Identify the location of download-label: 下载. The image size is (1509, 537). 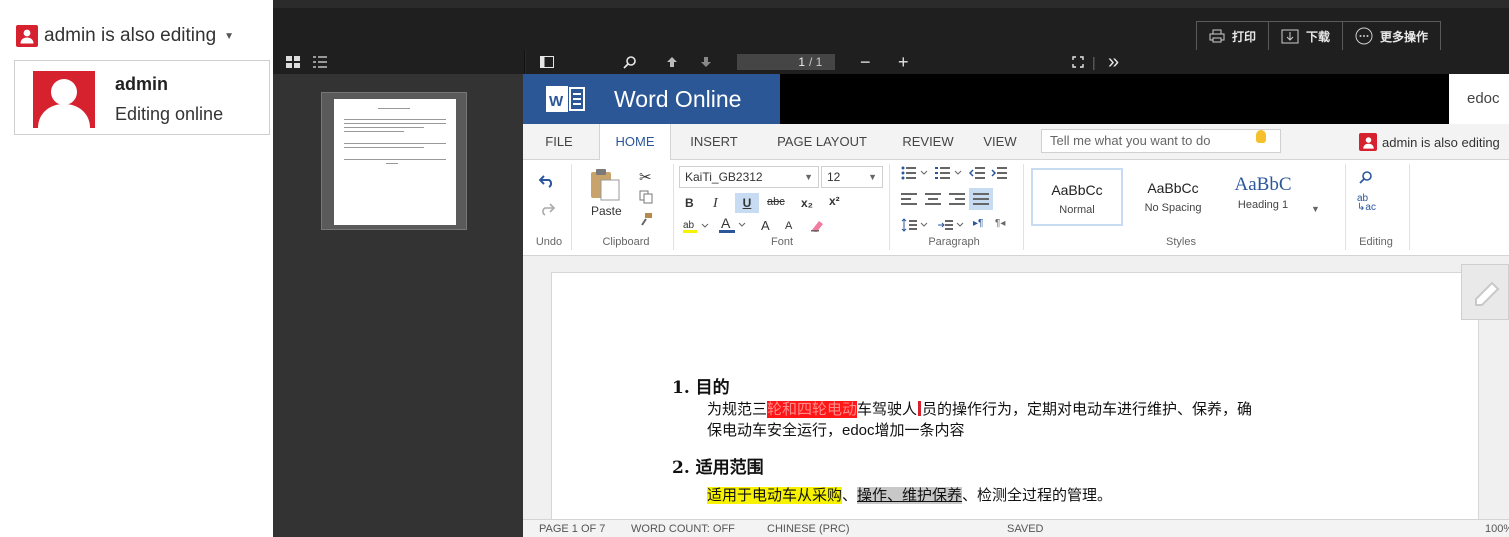
(1317, 36).